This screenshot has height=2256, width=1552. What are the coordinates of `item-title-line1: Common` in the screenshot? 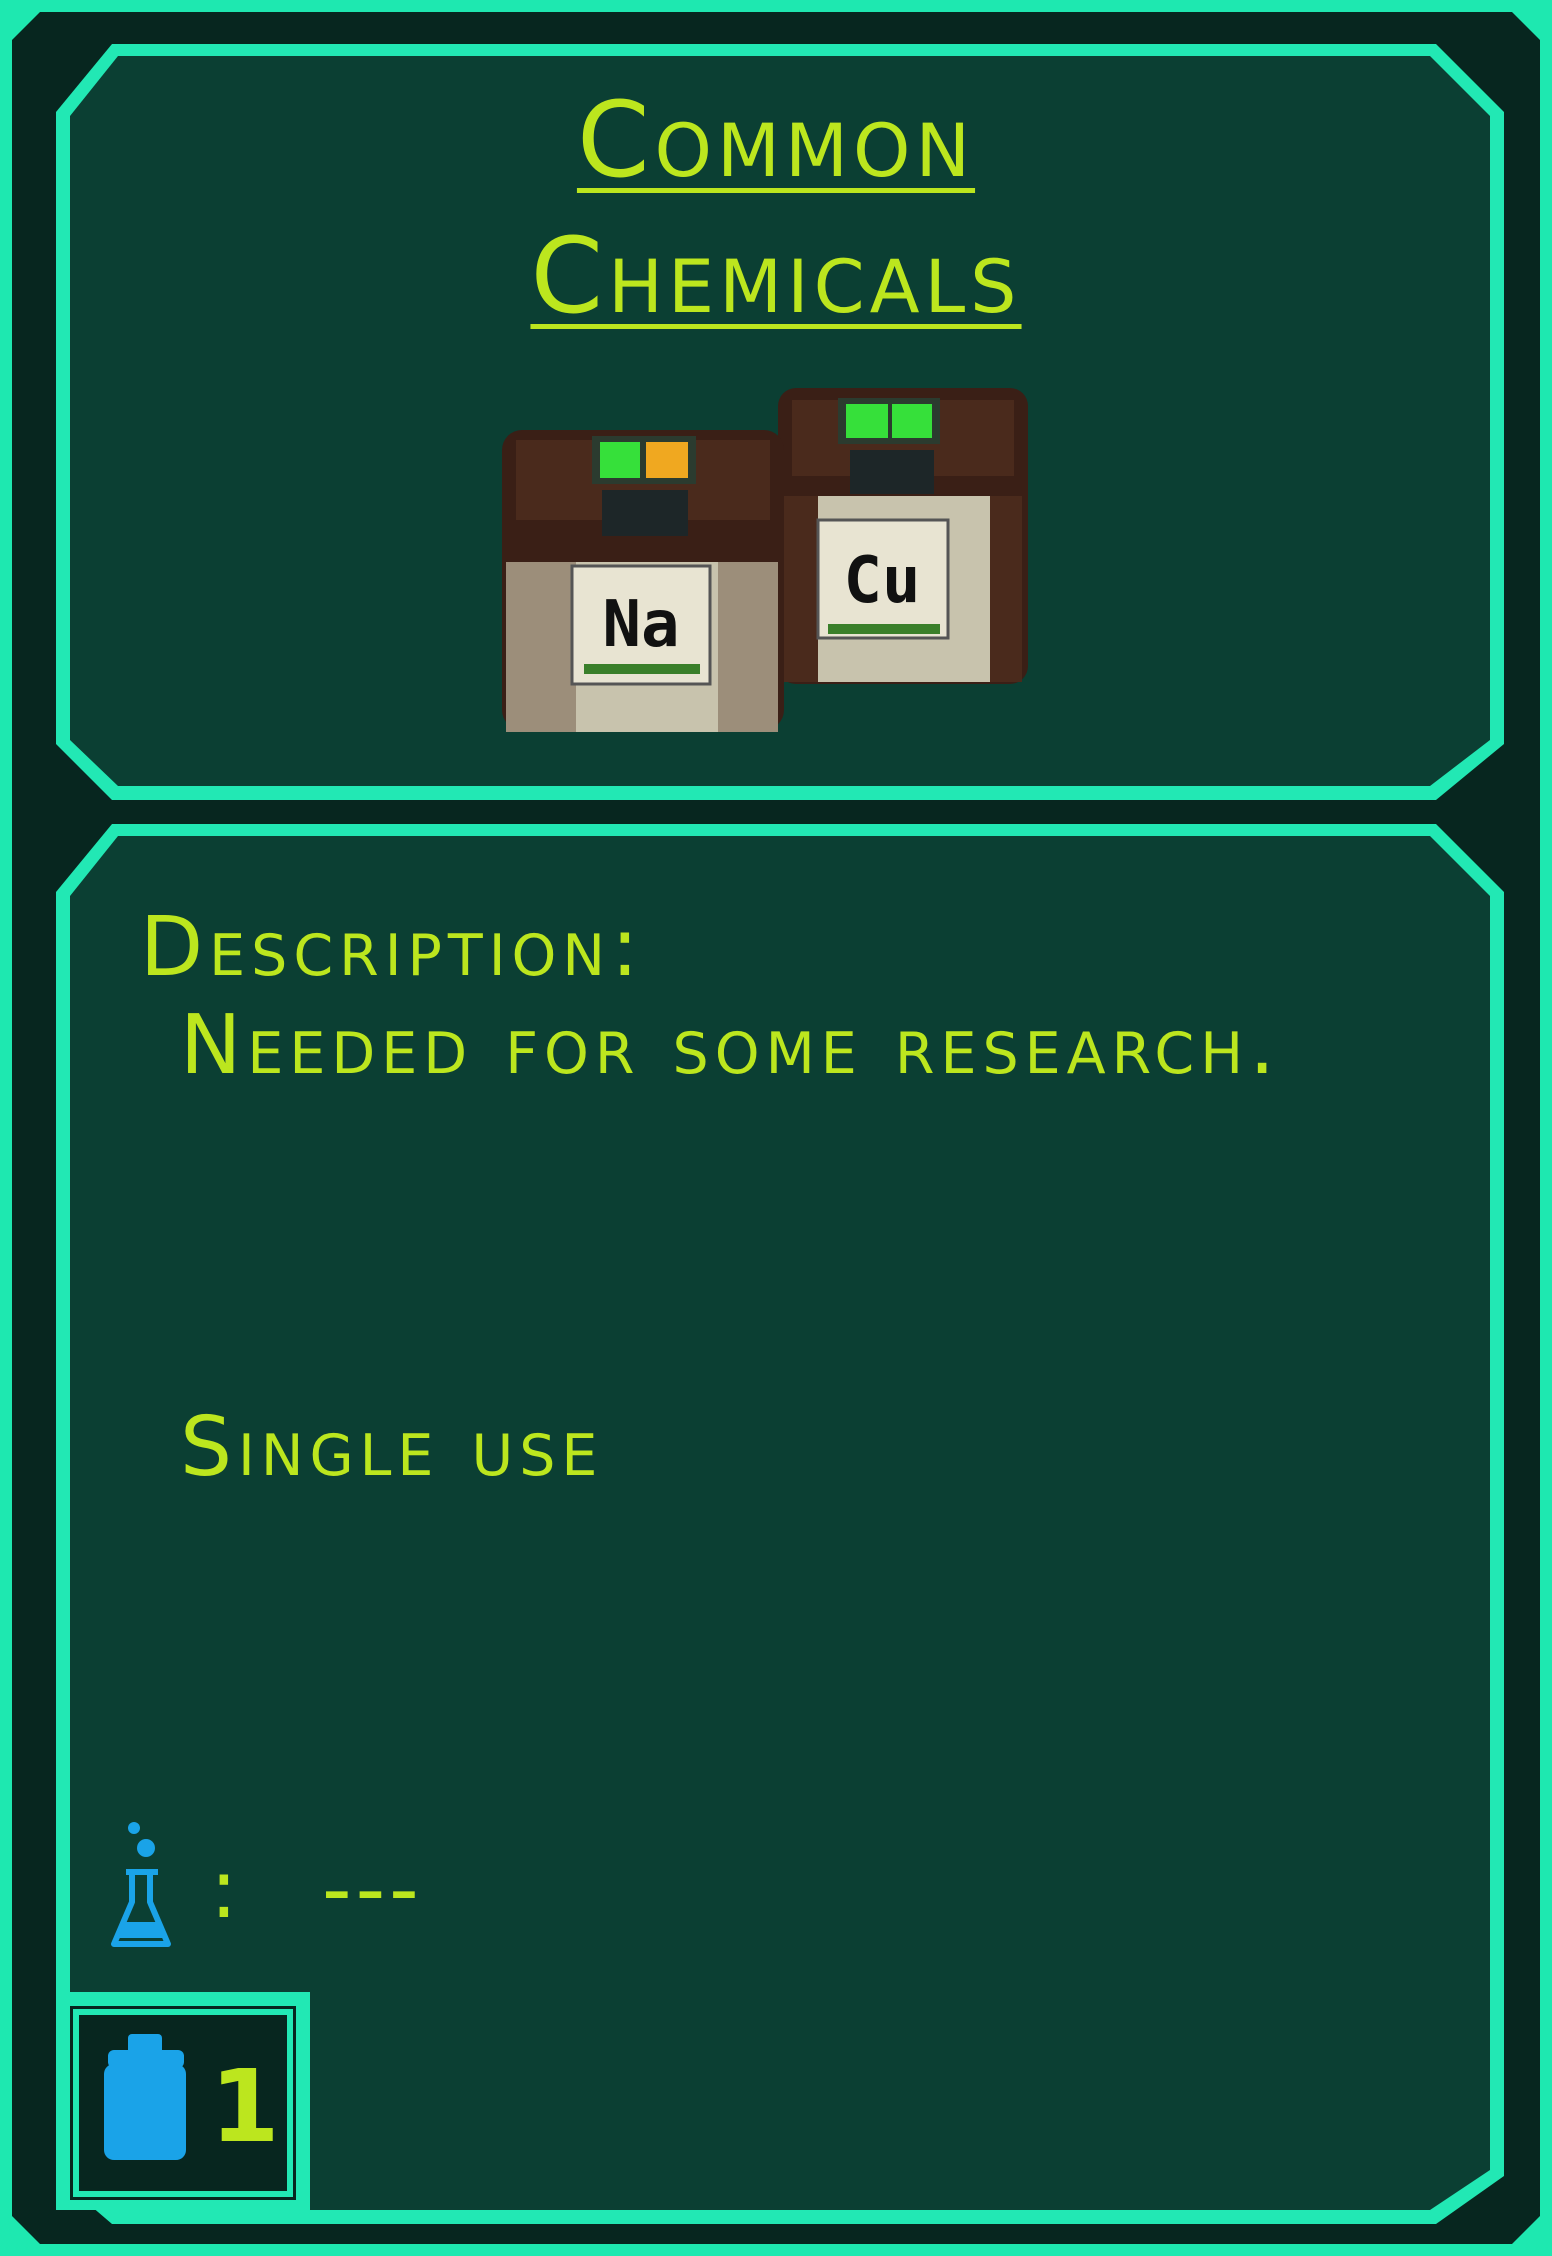 It's located at (776, 140).